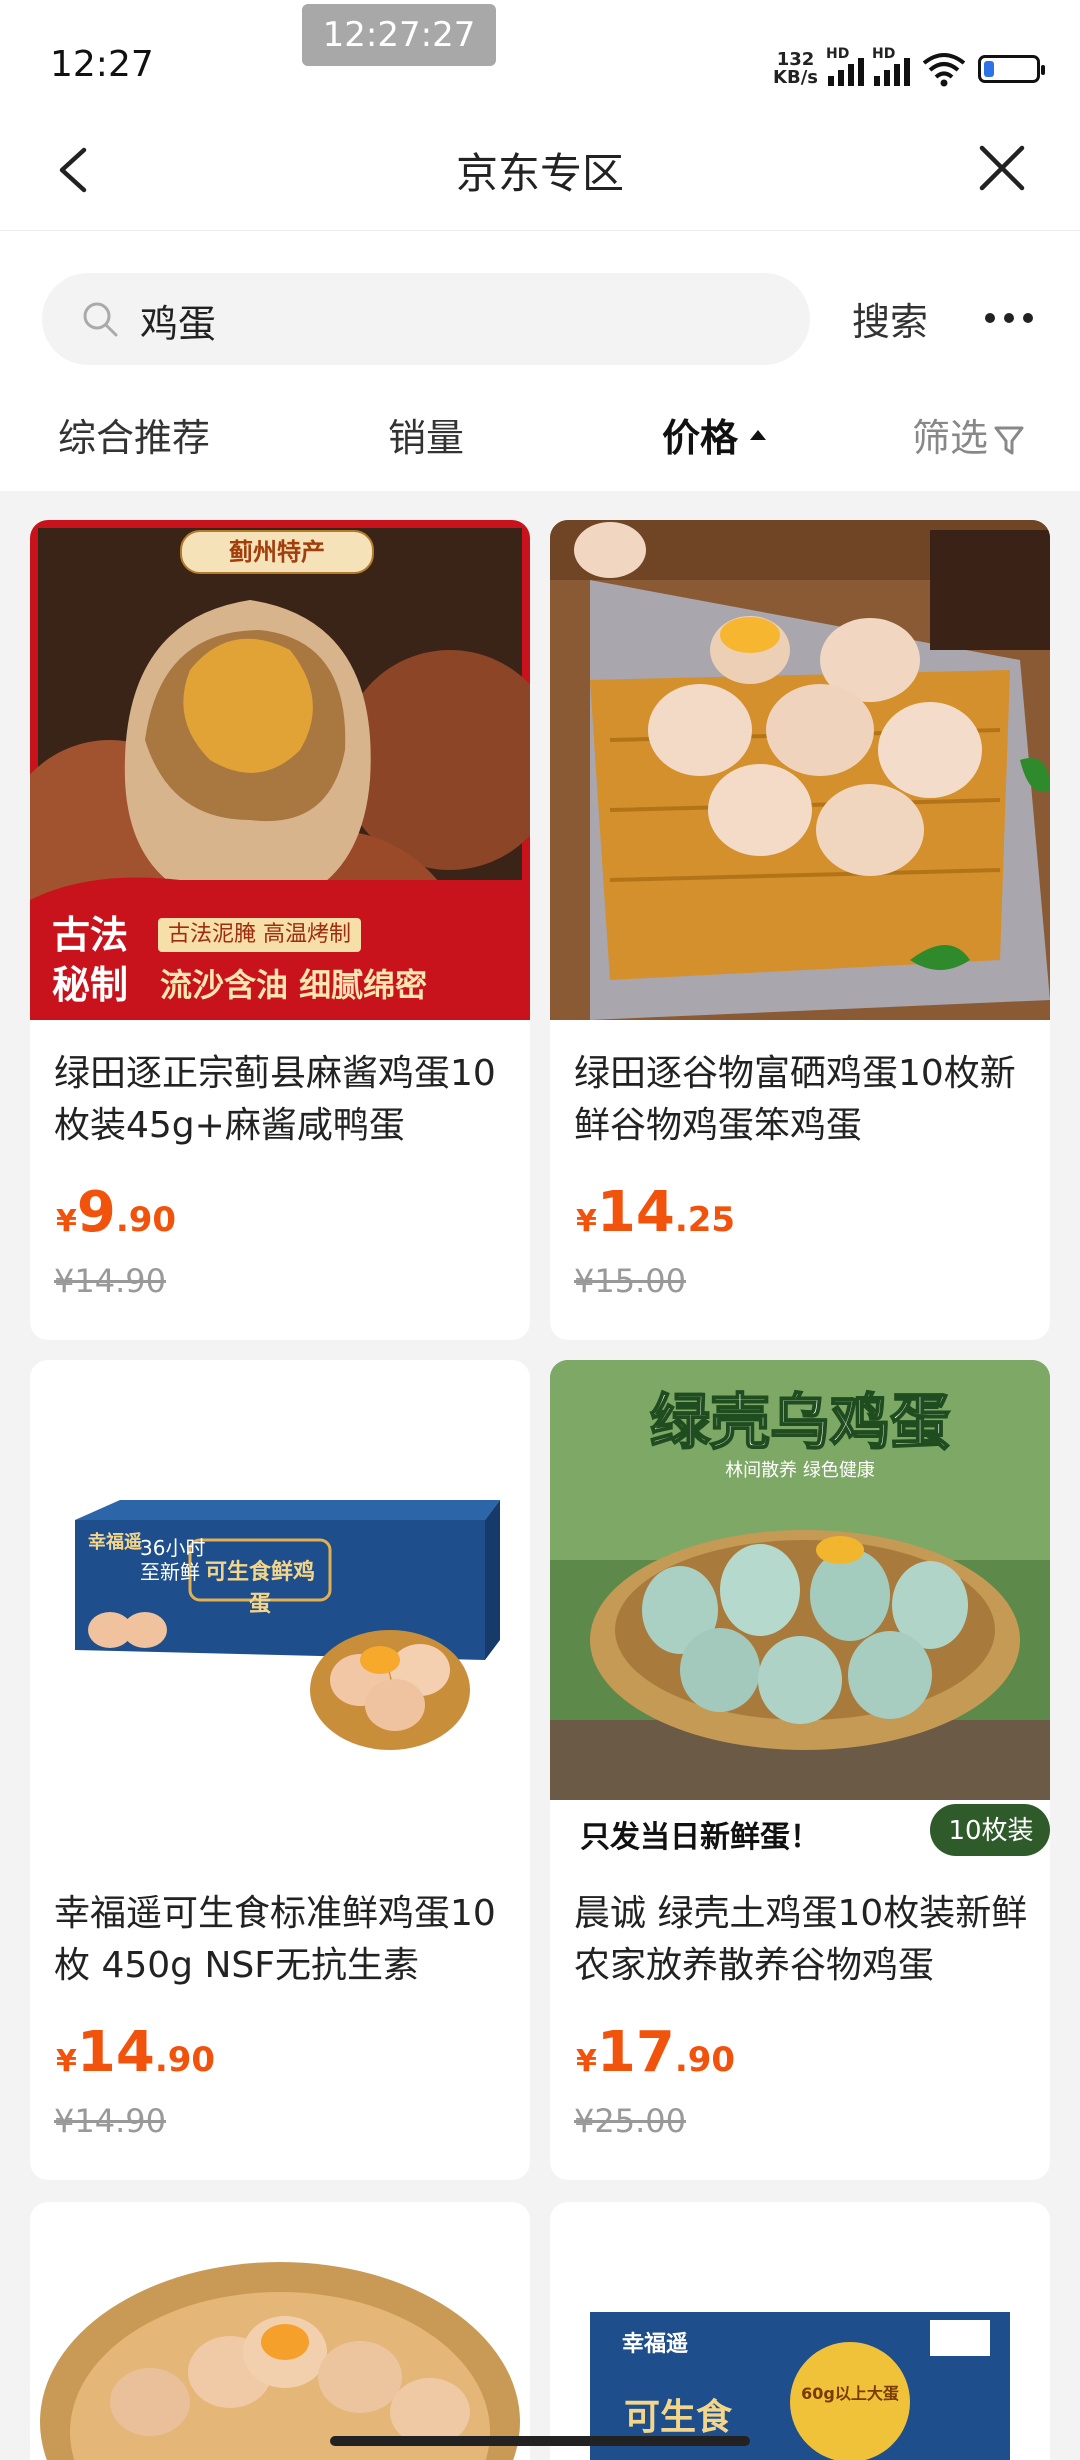 The height and width of the screenshot is (2460, 1080). Describe the element at coordinates (1011, 69) in the screenshot. I see `battery-icon` at that location.